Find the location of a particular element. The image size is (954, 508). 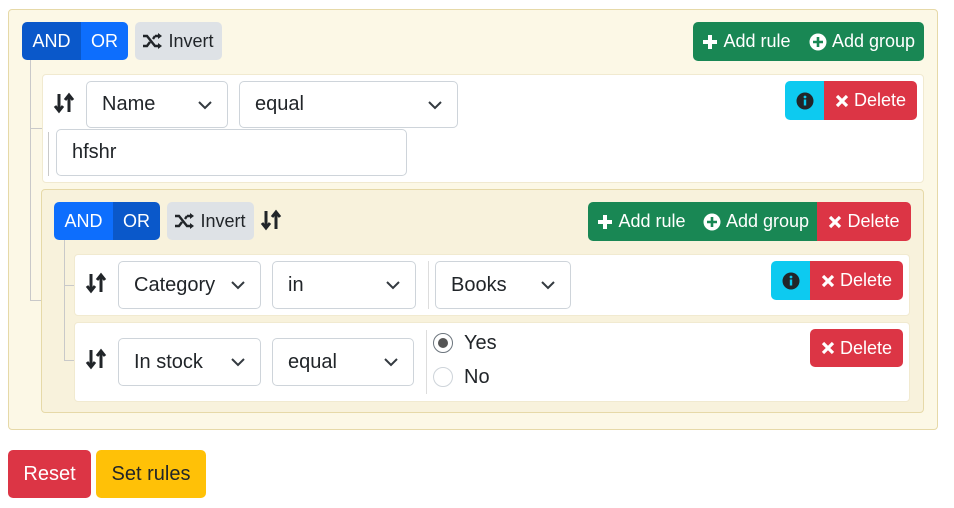

radio-no: No is located at coordinates (461, 377).